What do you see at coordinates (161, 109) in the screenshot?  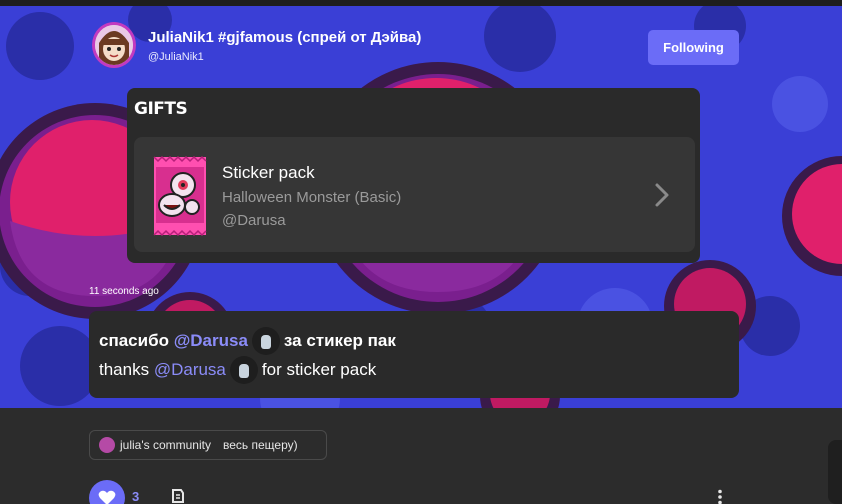 I see `gifts-title: GIFTS` at bounding box center [161, 109].